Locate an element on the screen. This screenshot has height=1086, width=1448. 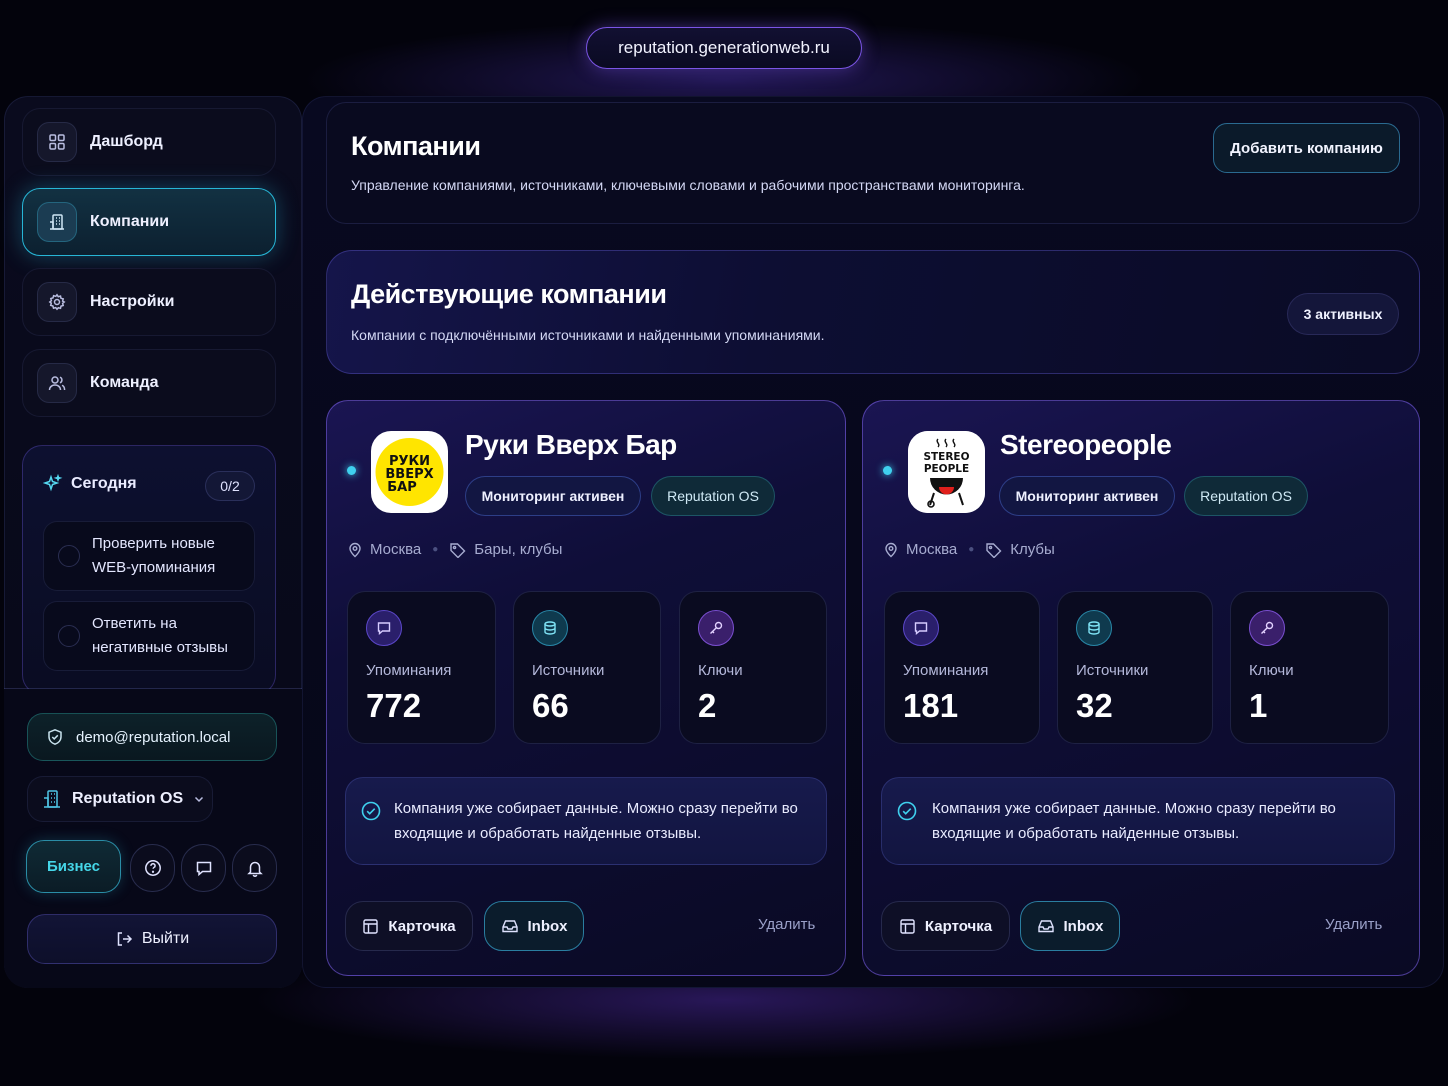
help-icon is located at coordinates (152, 868).